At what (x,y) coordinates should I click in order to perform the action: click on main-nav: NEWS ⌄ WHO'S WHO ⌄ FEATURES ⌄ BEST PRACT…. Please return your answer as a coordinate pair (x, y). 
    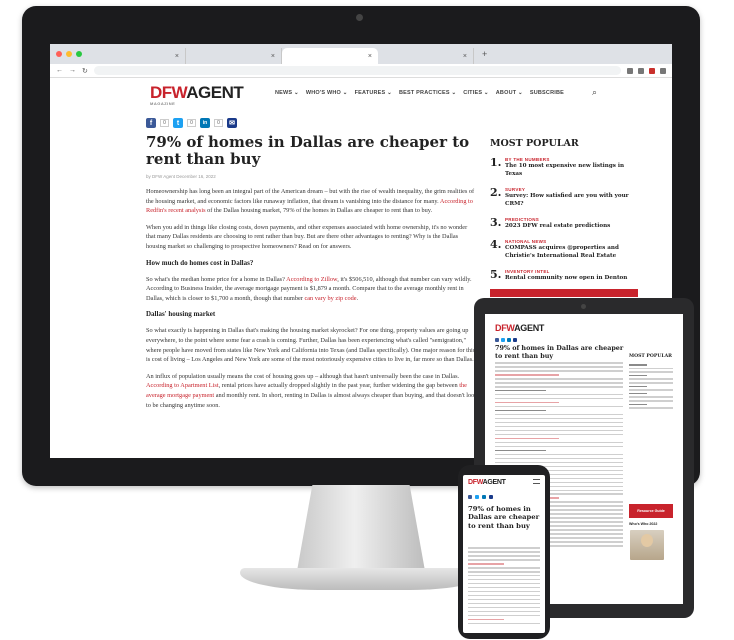
    Looking at the image, I should click on (419, 93).